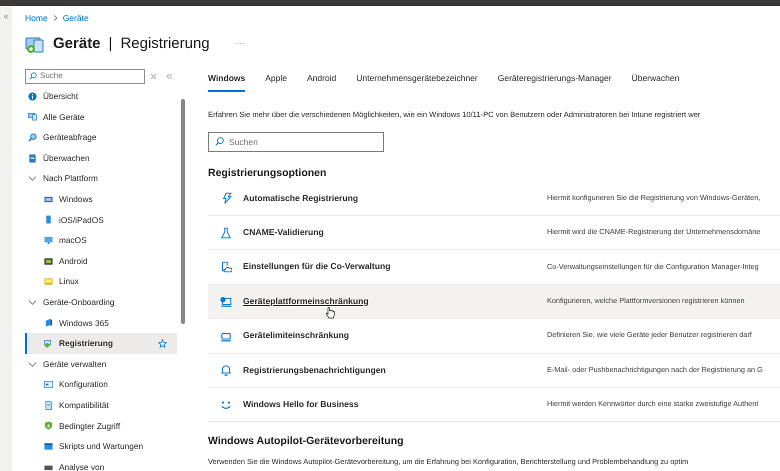  What do you see at coordinates (283, 231) in the screenshot?
I see `option-title: CNAME-Validierung` at bounding box center [283, 231].